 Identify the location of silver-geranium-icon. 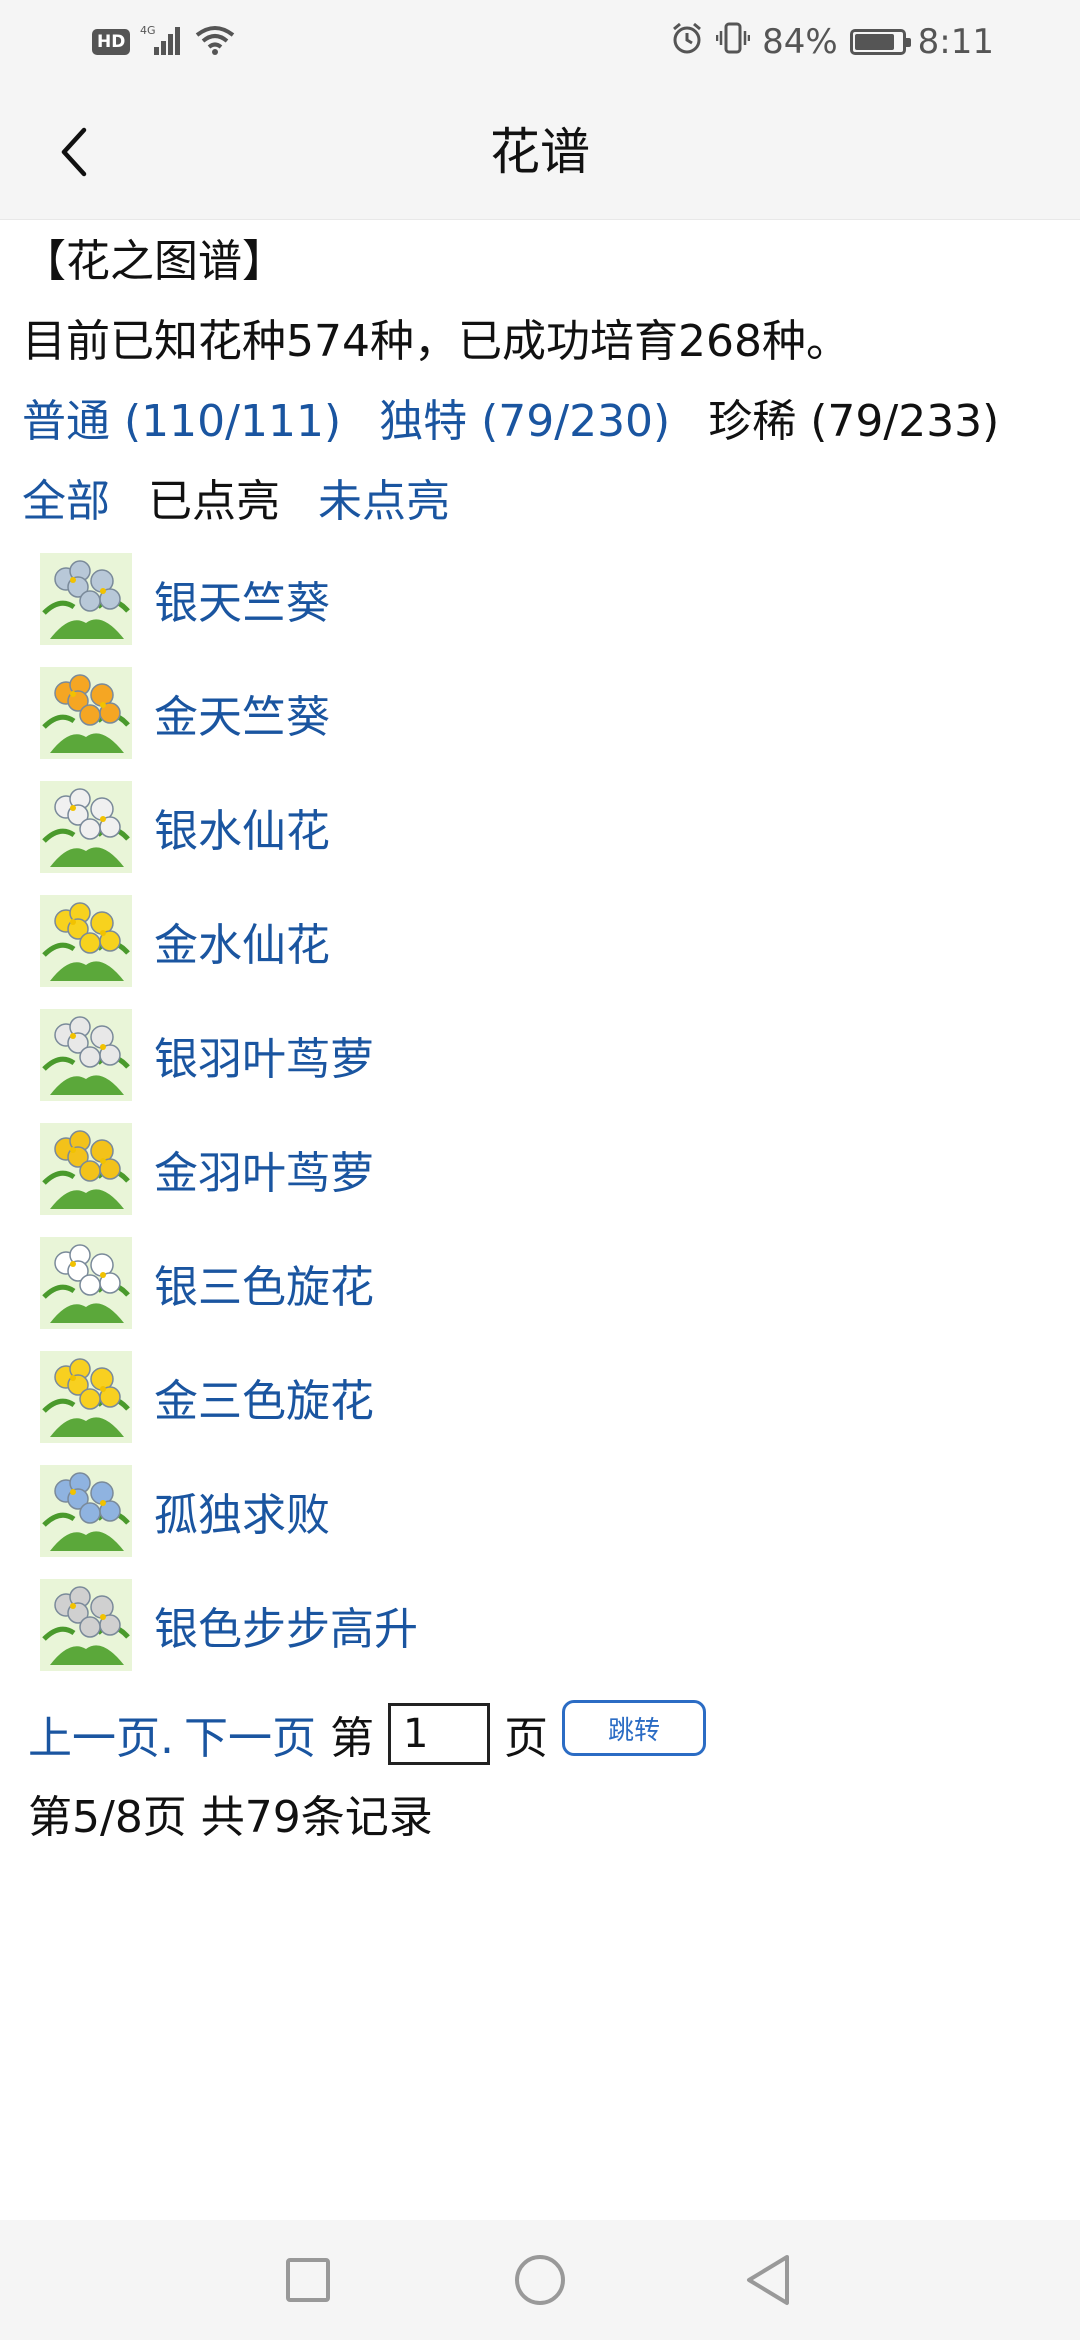
(86, 599).